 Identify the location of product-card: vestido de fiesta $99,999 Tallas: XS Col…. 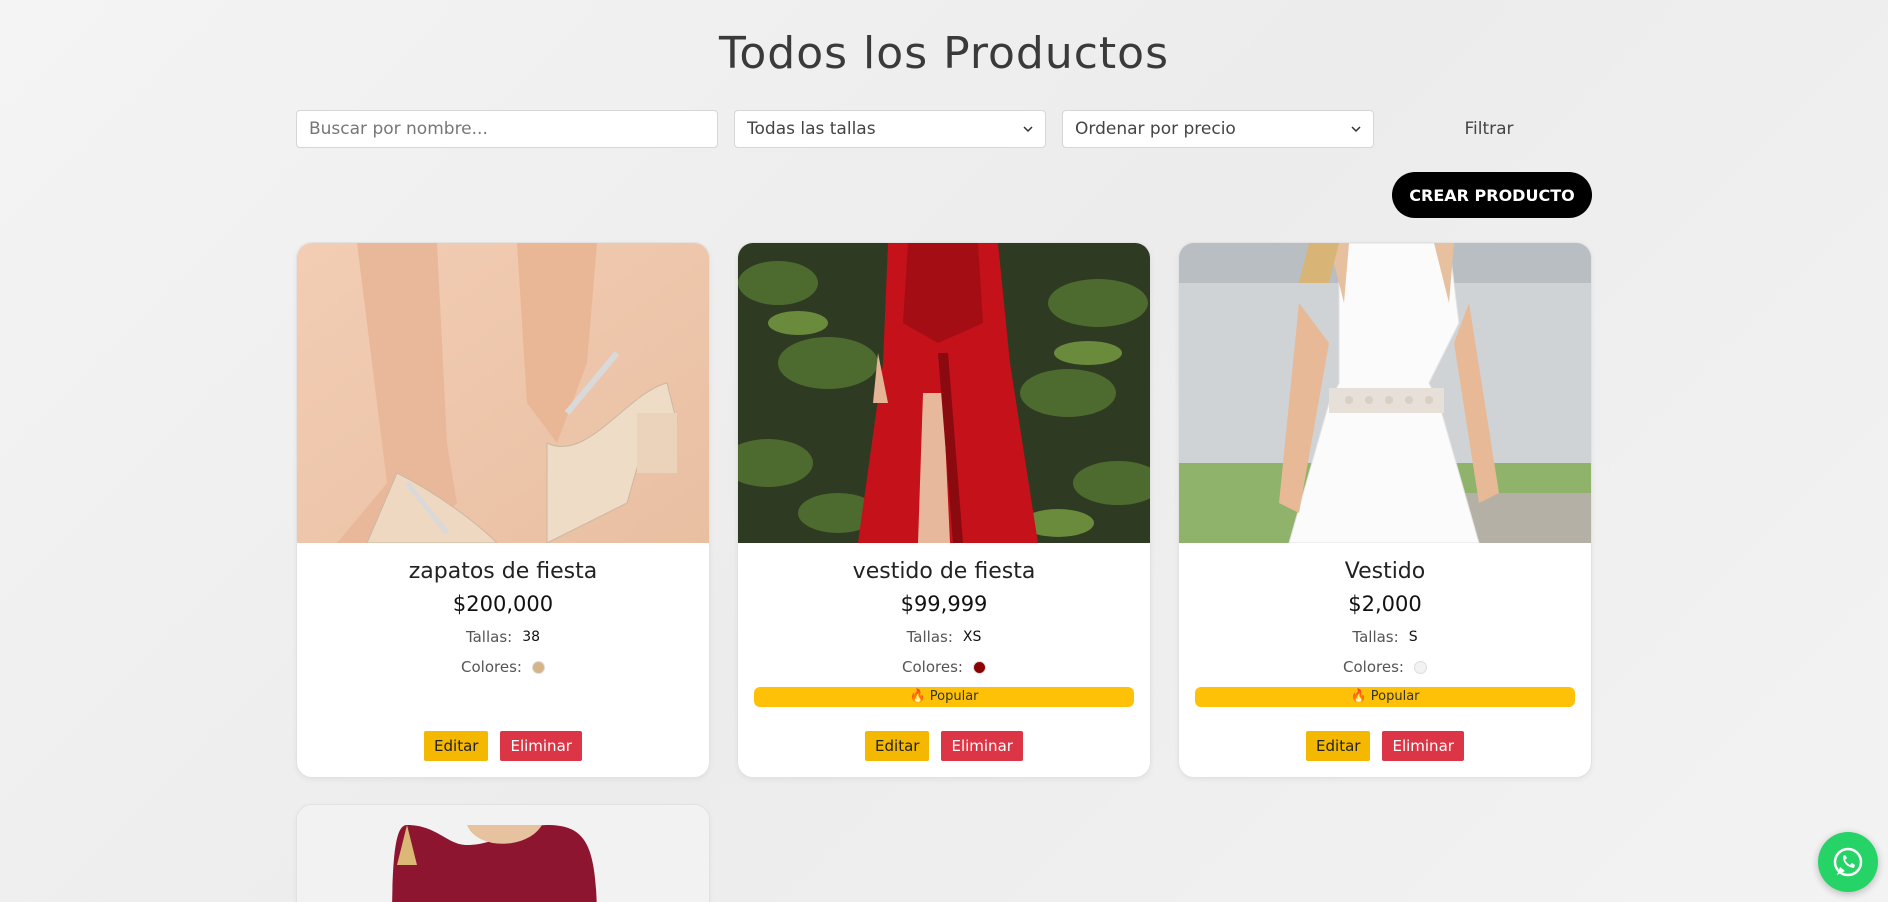
(944, 510).